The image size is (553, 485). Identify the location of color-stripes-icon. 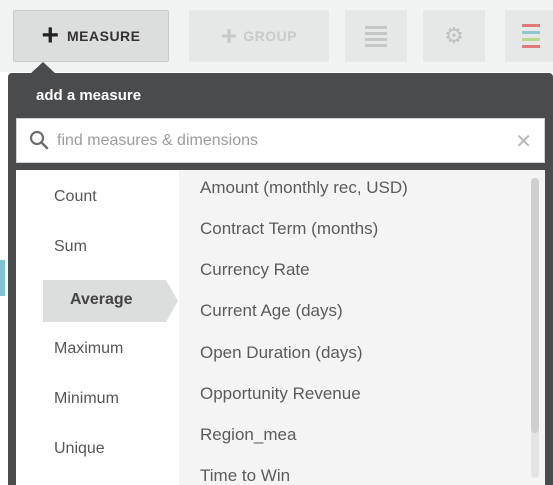
(531, 36).